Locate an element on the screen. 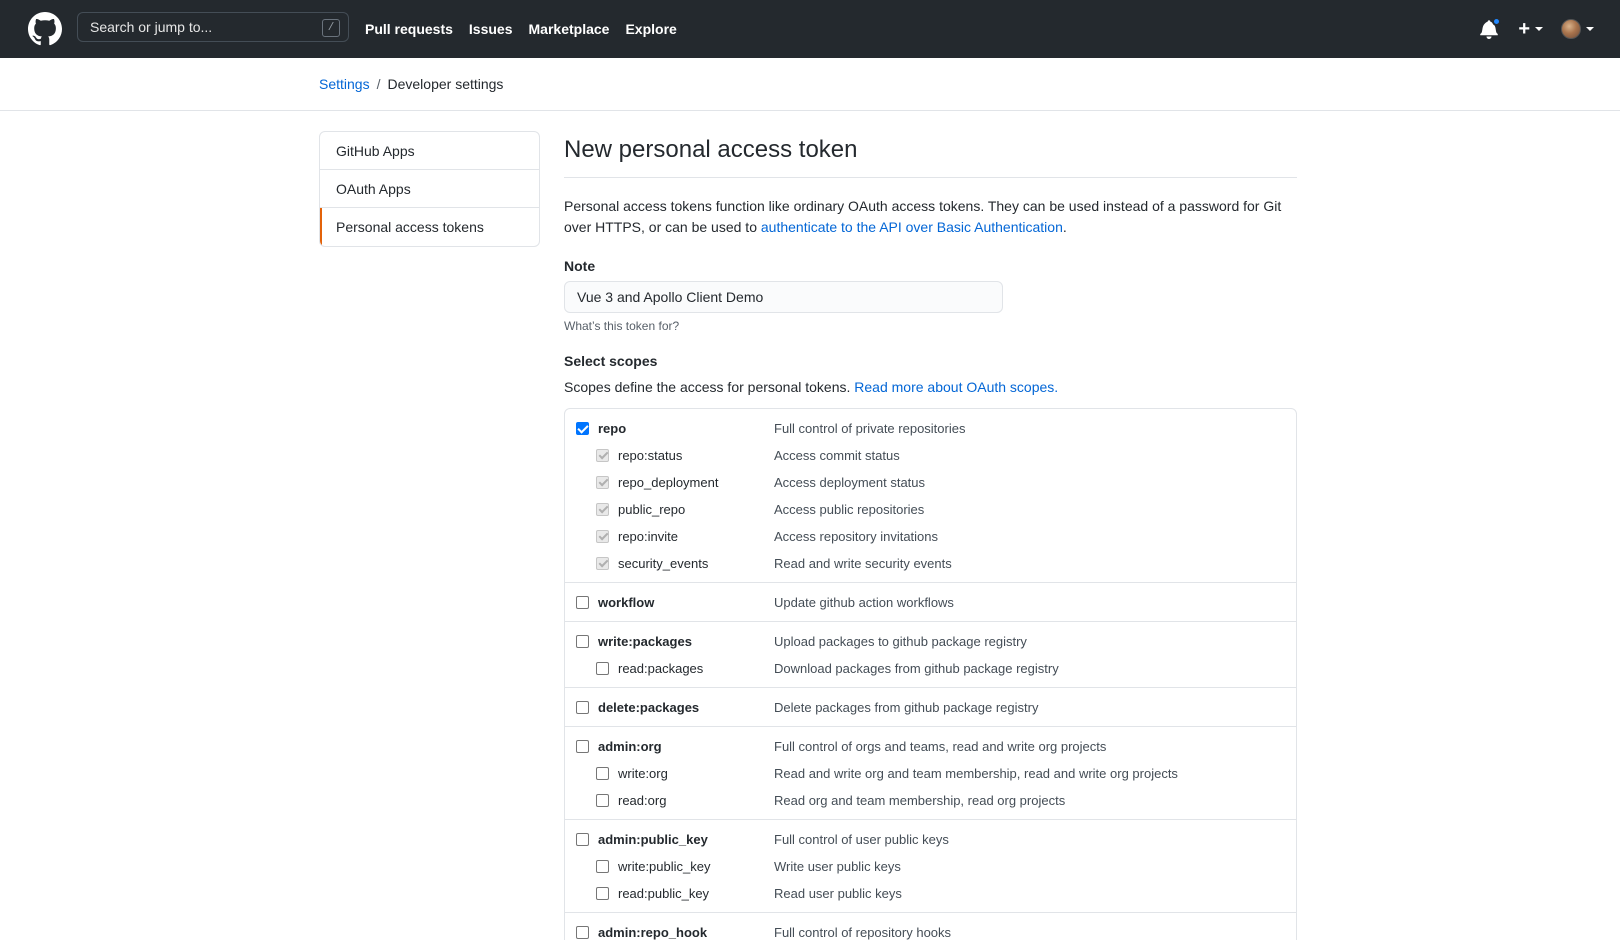 This screenshot has height=940, width=1620. notifications-bell-icon is located at coordinates (1491, 28).